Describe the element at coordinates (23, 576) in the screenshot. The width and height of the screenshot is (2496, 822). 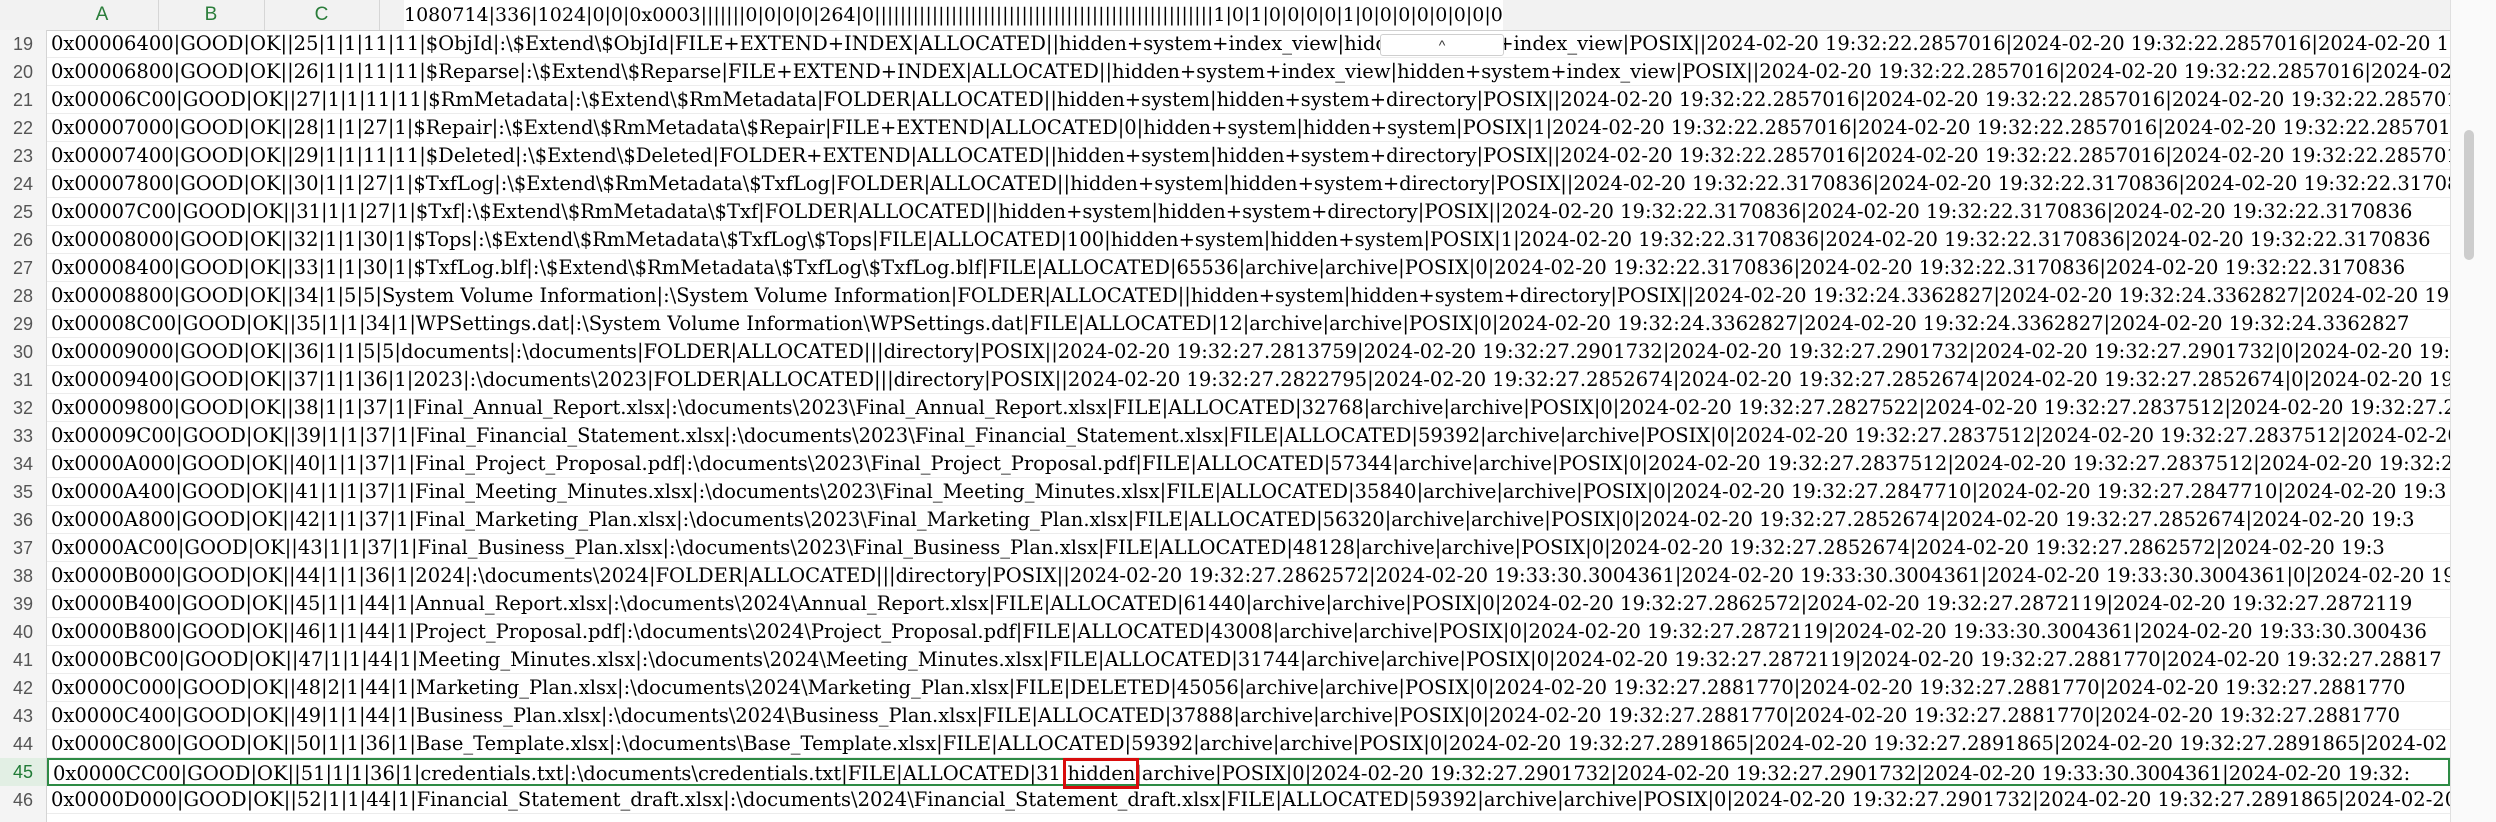
I see `row-number: 38` at that location.